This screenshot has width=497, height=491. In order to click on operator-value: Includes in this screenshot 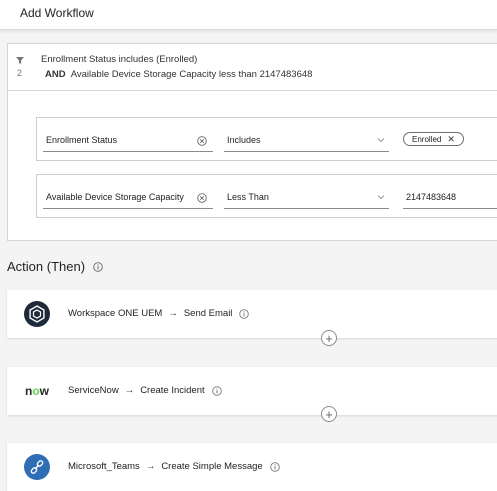, I will do `click(244, 140)`.